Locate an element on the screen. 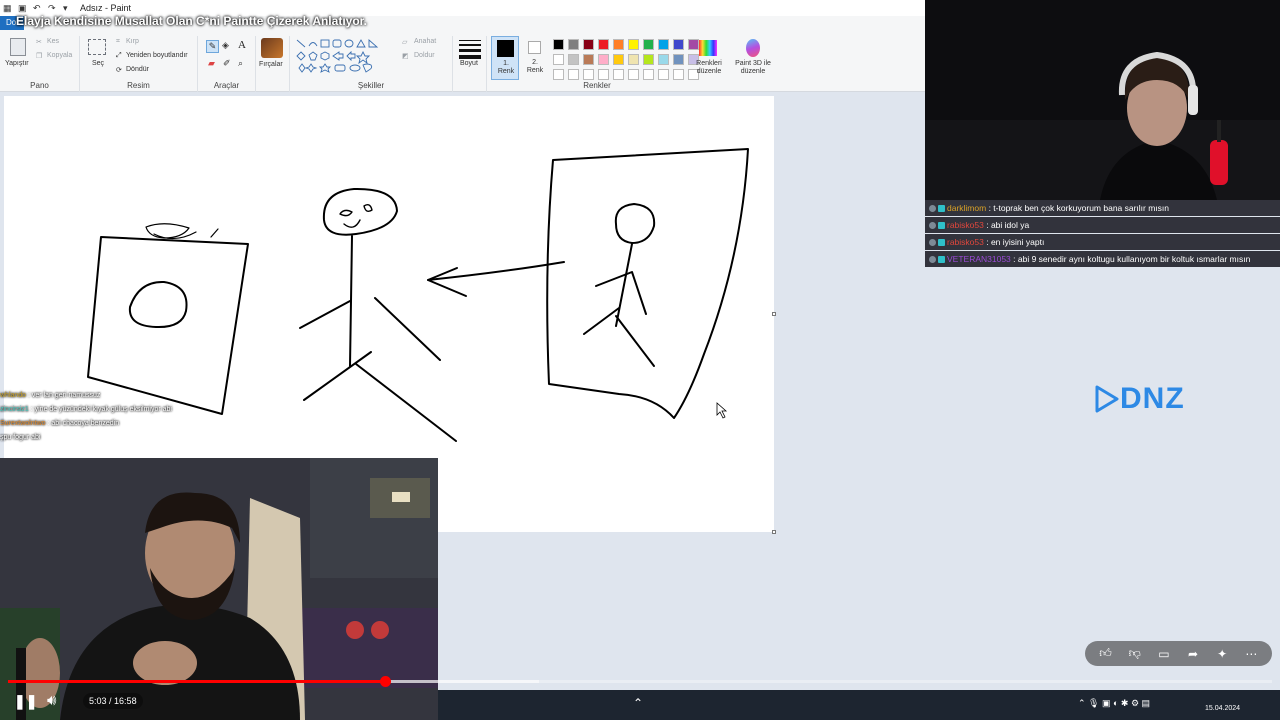 The width and height of the screenshot is (1280, 720). undo-icon: ↶ is located at coordinates (37, 8).